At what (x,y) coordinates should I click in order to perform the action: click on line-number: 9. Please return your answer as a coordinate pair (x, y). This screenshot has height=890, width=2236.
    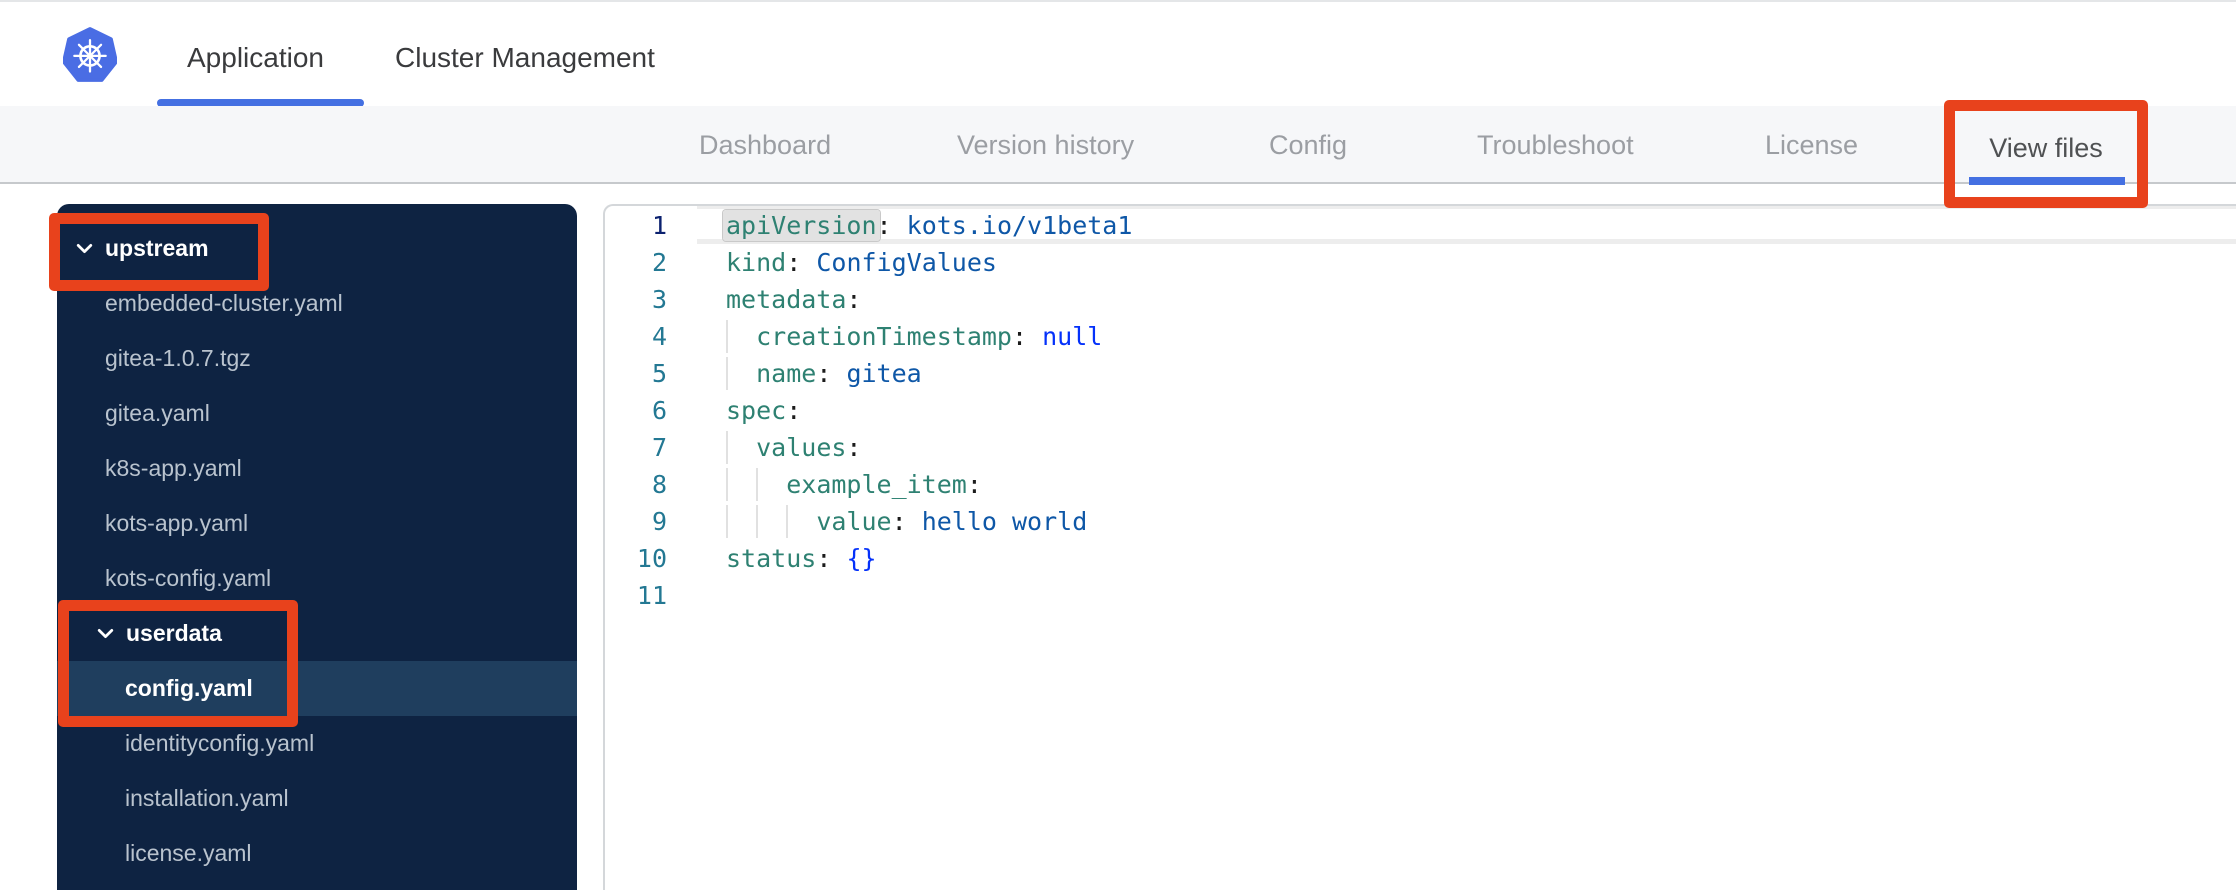
    Looking at the image, I should click on (659, 521).